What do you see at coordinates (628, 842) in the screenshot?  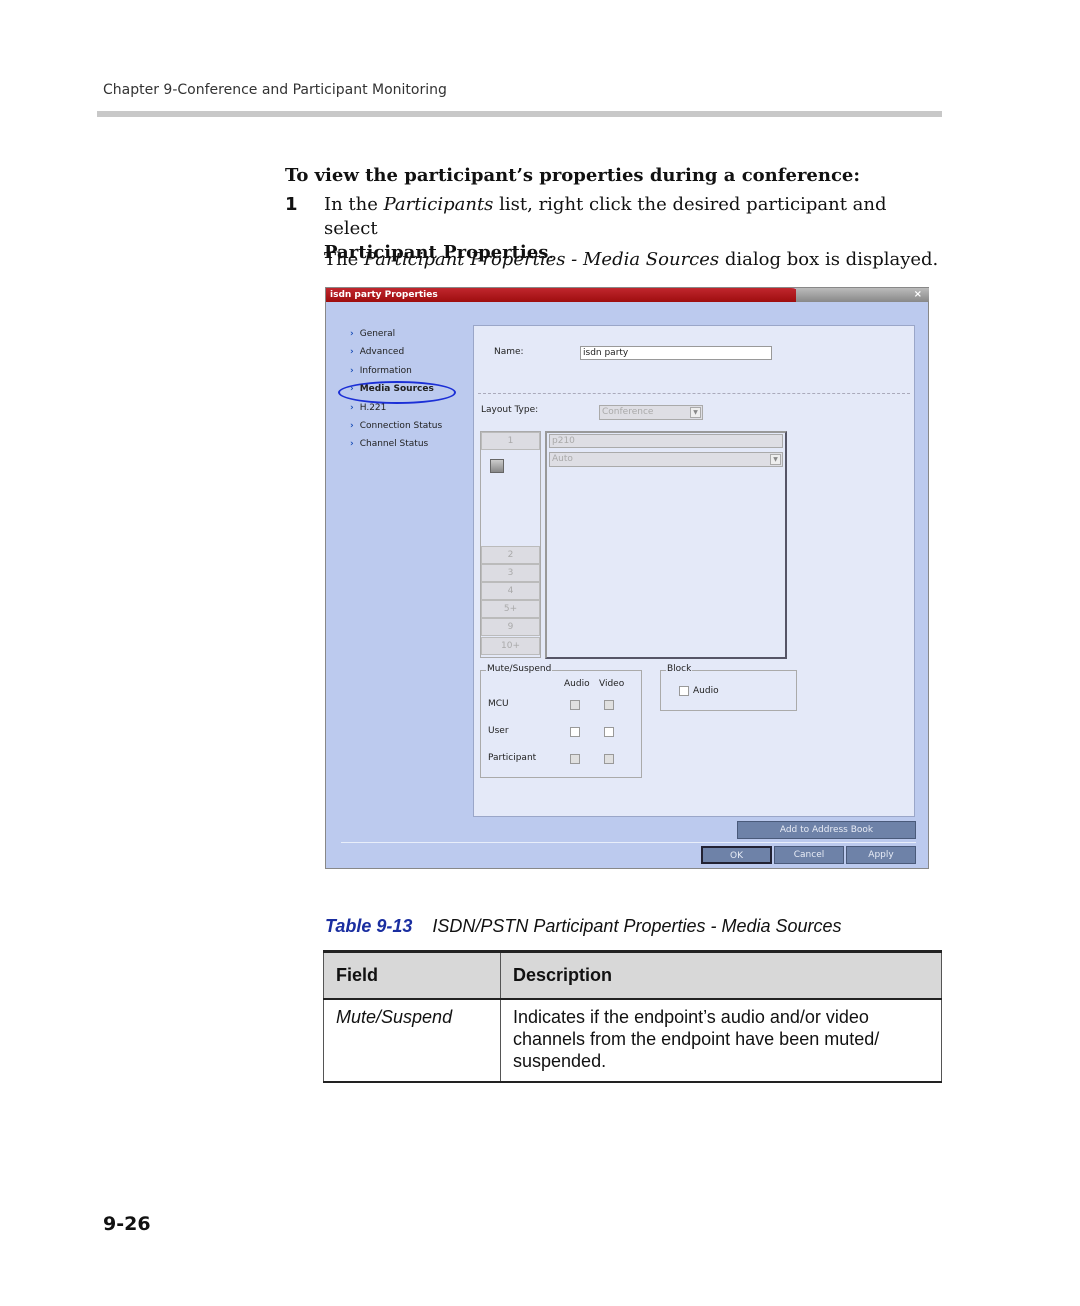 I see `separator` at bounding box center [628, 842].